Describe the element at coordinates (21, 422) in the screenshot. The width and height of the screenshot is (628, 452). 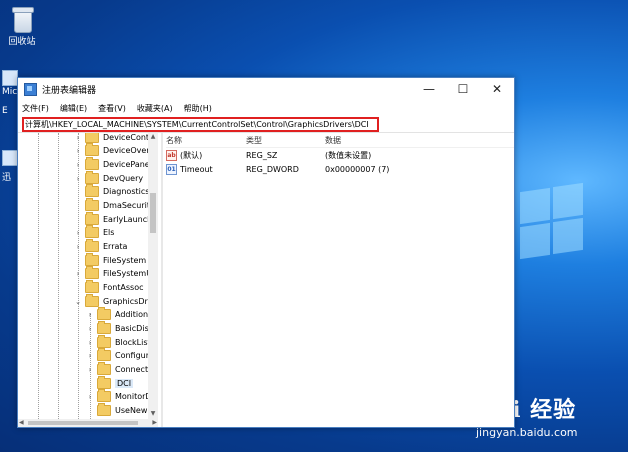
I see `scroll-left-icon: ◀` at that location.